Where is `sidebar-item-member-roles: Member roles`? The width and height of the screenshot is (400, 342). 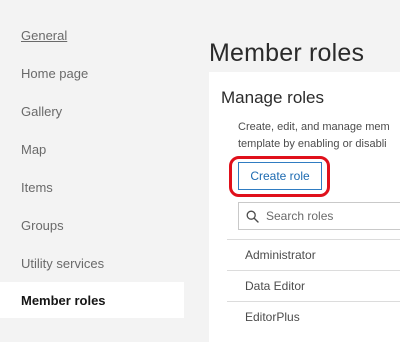
sidebar-item-member-roles: Member roles is located at coordinates (92, 300).